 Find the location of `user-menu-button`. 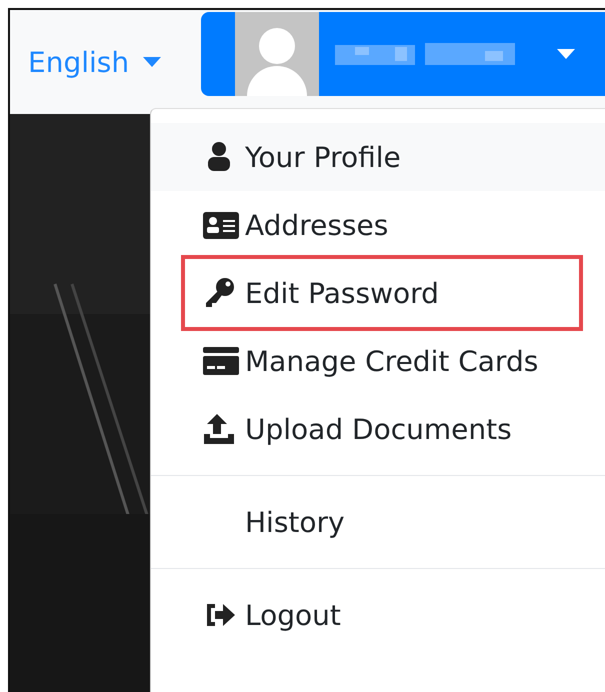

user-menu-button is located at coordinates (403, 54).